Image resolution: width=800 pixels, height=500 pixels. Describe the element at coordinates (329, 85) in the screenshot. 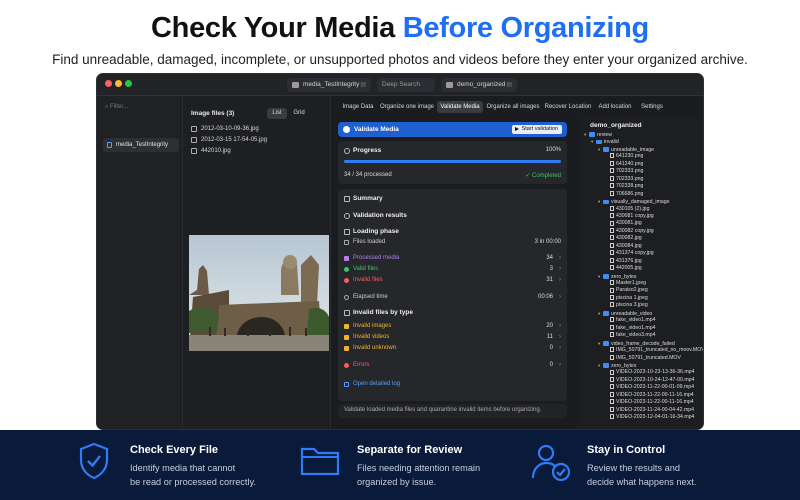

I see `source-folder-selector: media_TestIntegrity ▤` at that location.